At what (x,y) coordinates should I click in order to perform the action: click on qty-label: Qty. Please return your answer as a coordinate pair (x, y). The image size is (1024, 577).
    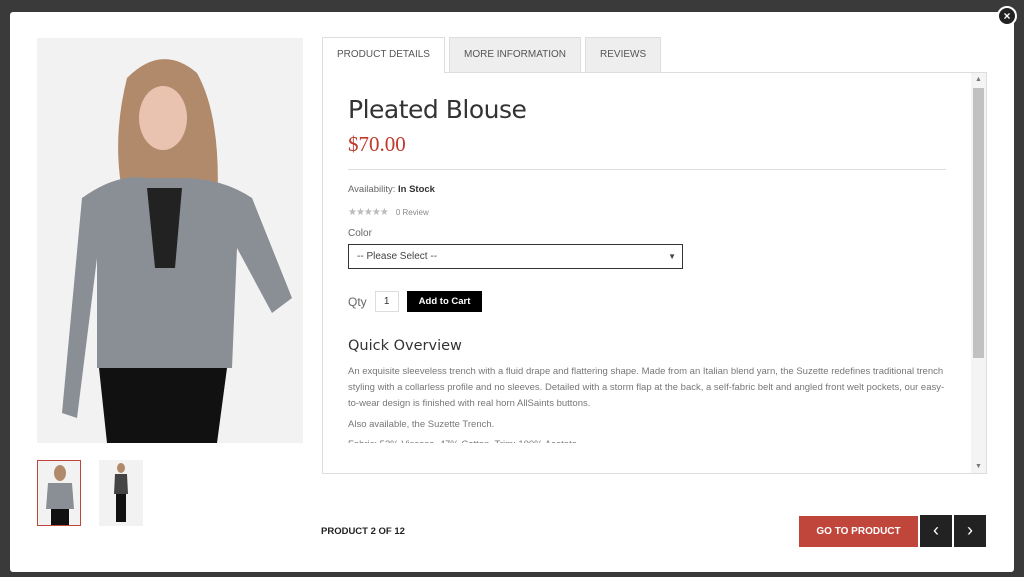
    Looking at the image, I should click on (357, 301).